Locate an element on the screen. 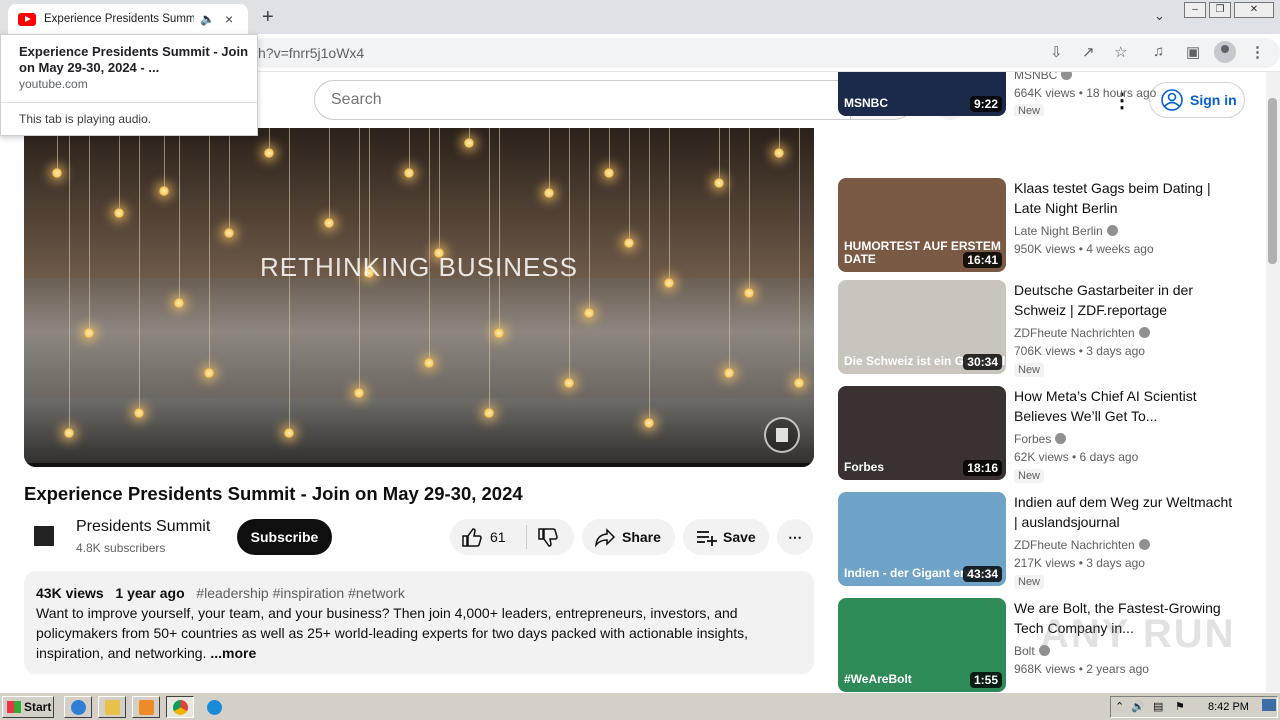  channel-name: Late Night Berlin is located at coordinates (1066, 231).